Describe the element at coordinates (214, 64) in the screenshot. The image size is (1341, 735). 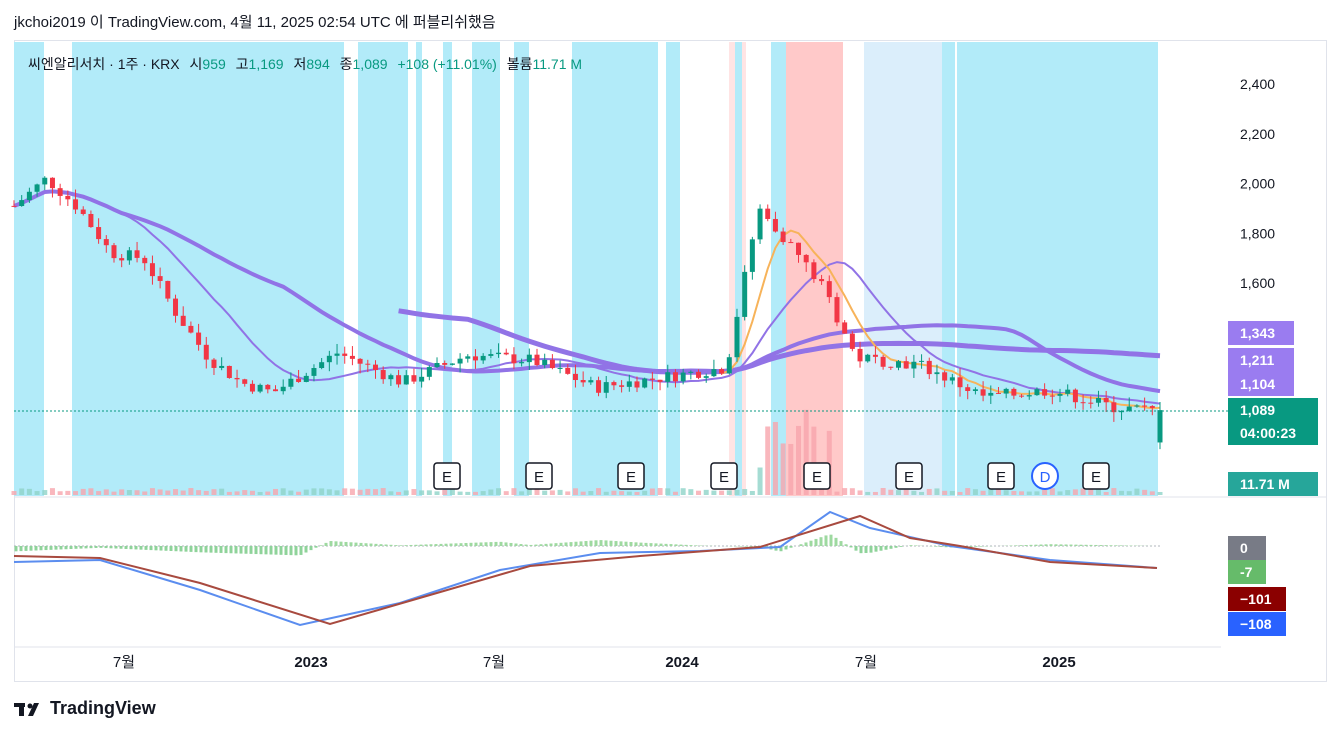
I see `open-value: 959` at that location.